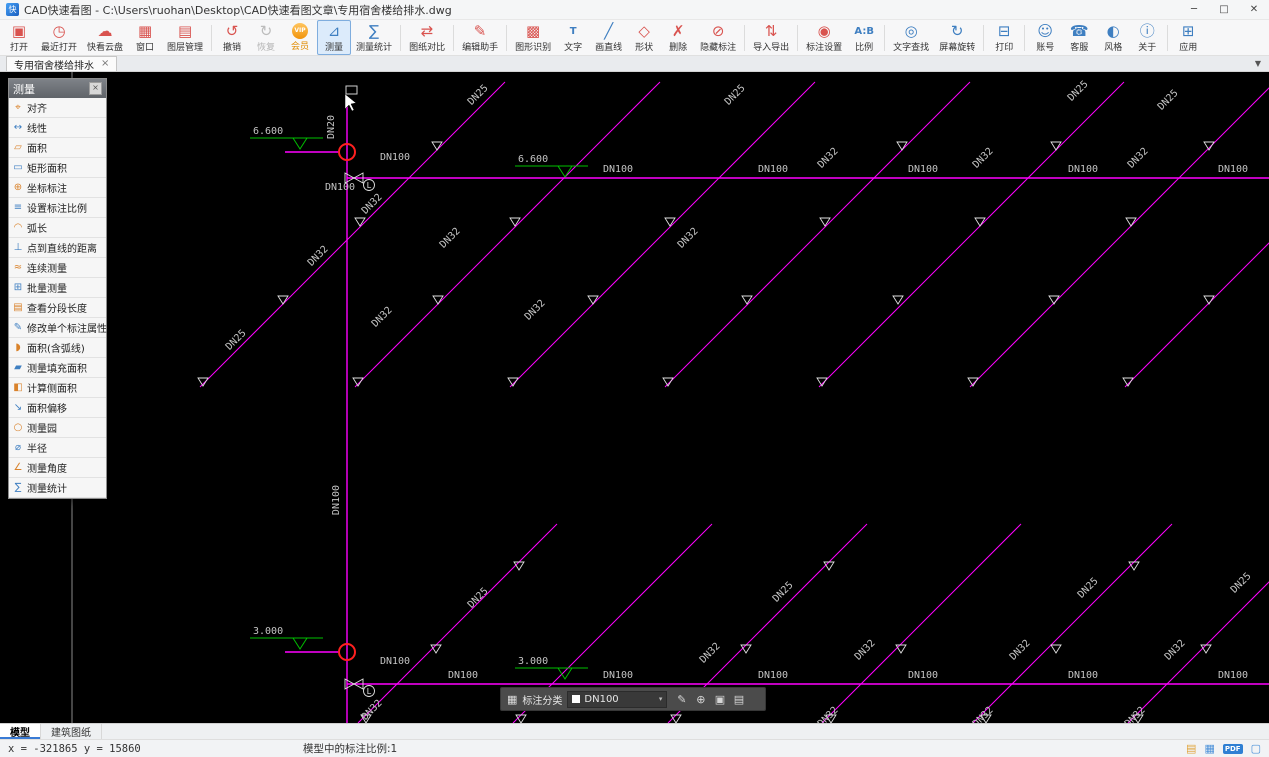  What do you see at coordinates (957, 37) in the screenshot?
I see `toolbar-screen-rotate-button: ↻ 屏幕旋转` at bounding box center [957, 37].